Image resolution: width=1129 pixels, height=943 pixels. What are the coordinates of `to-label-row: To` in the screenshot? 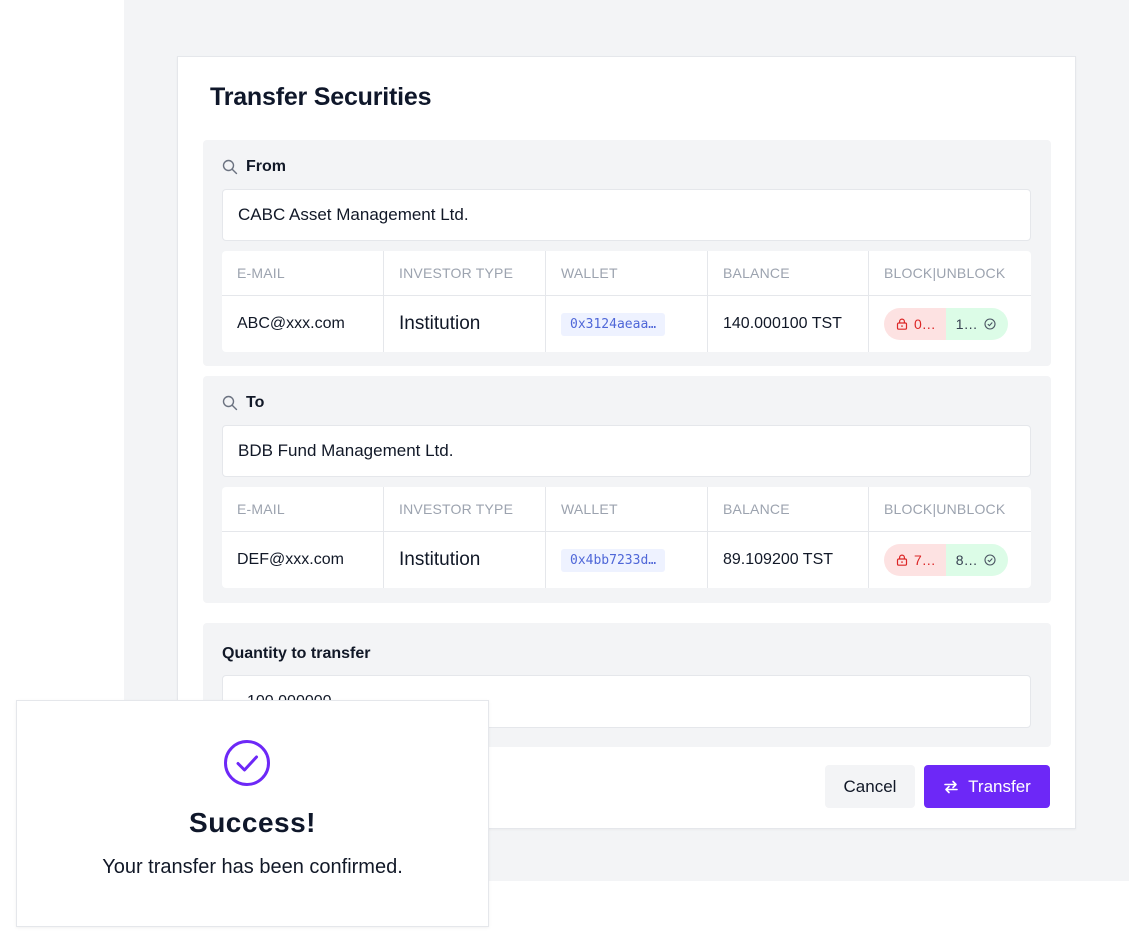 It's located at (243, 403).